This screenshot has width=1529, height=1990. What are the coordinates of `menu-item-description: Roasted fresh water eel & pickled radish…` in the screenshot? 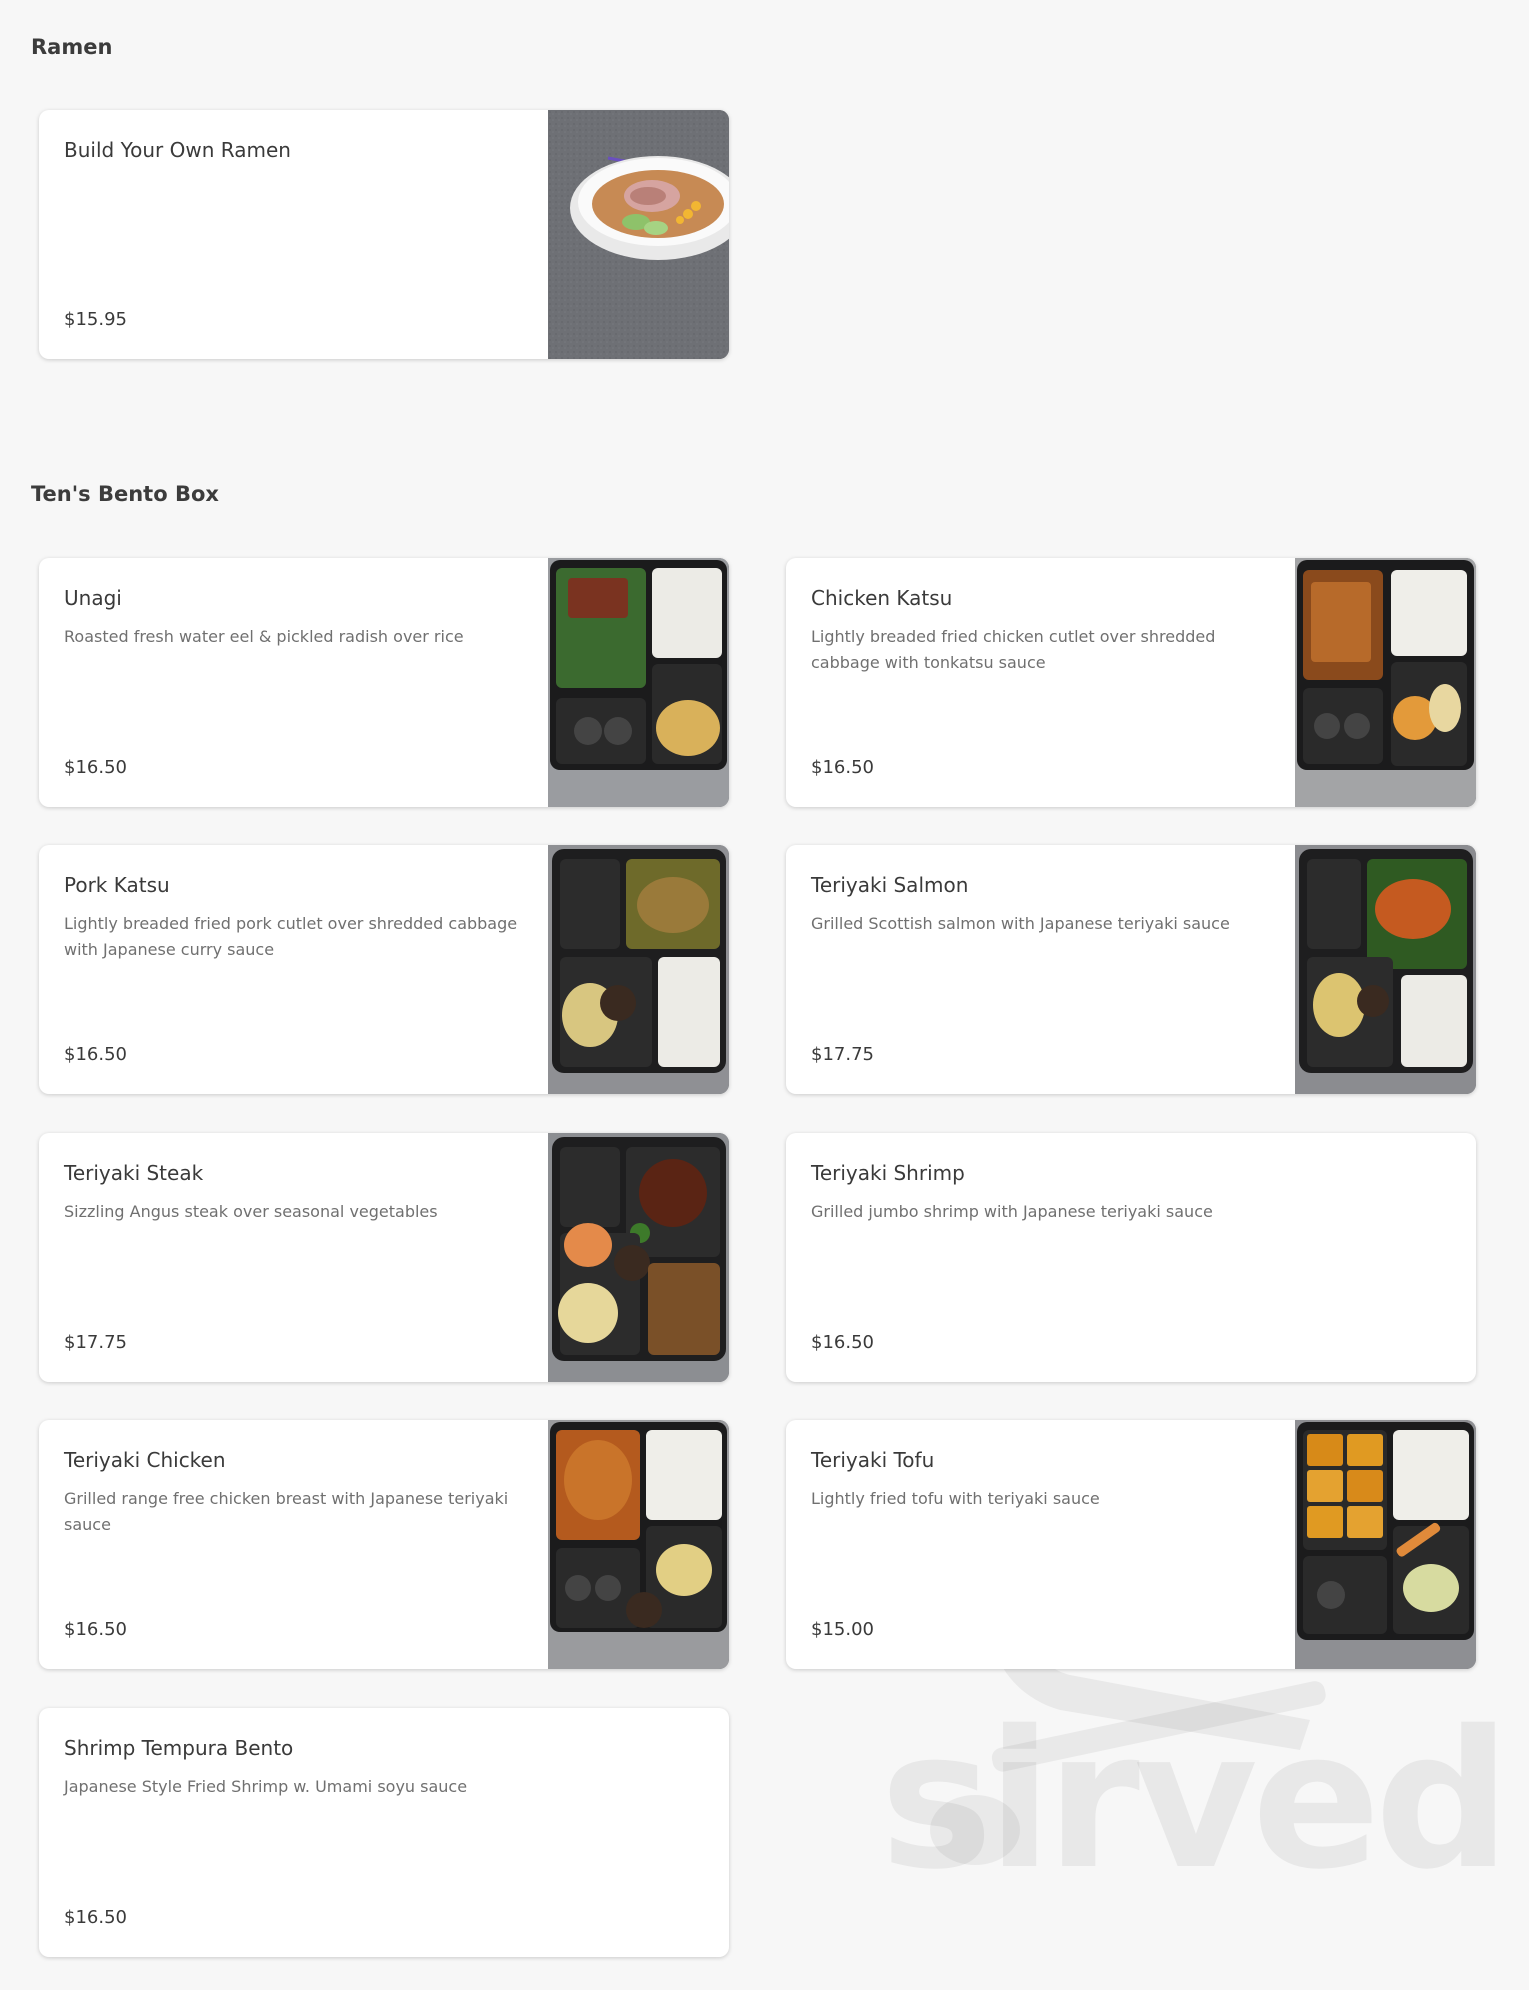 It's located at (264, 636).